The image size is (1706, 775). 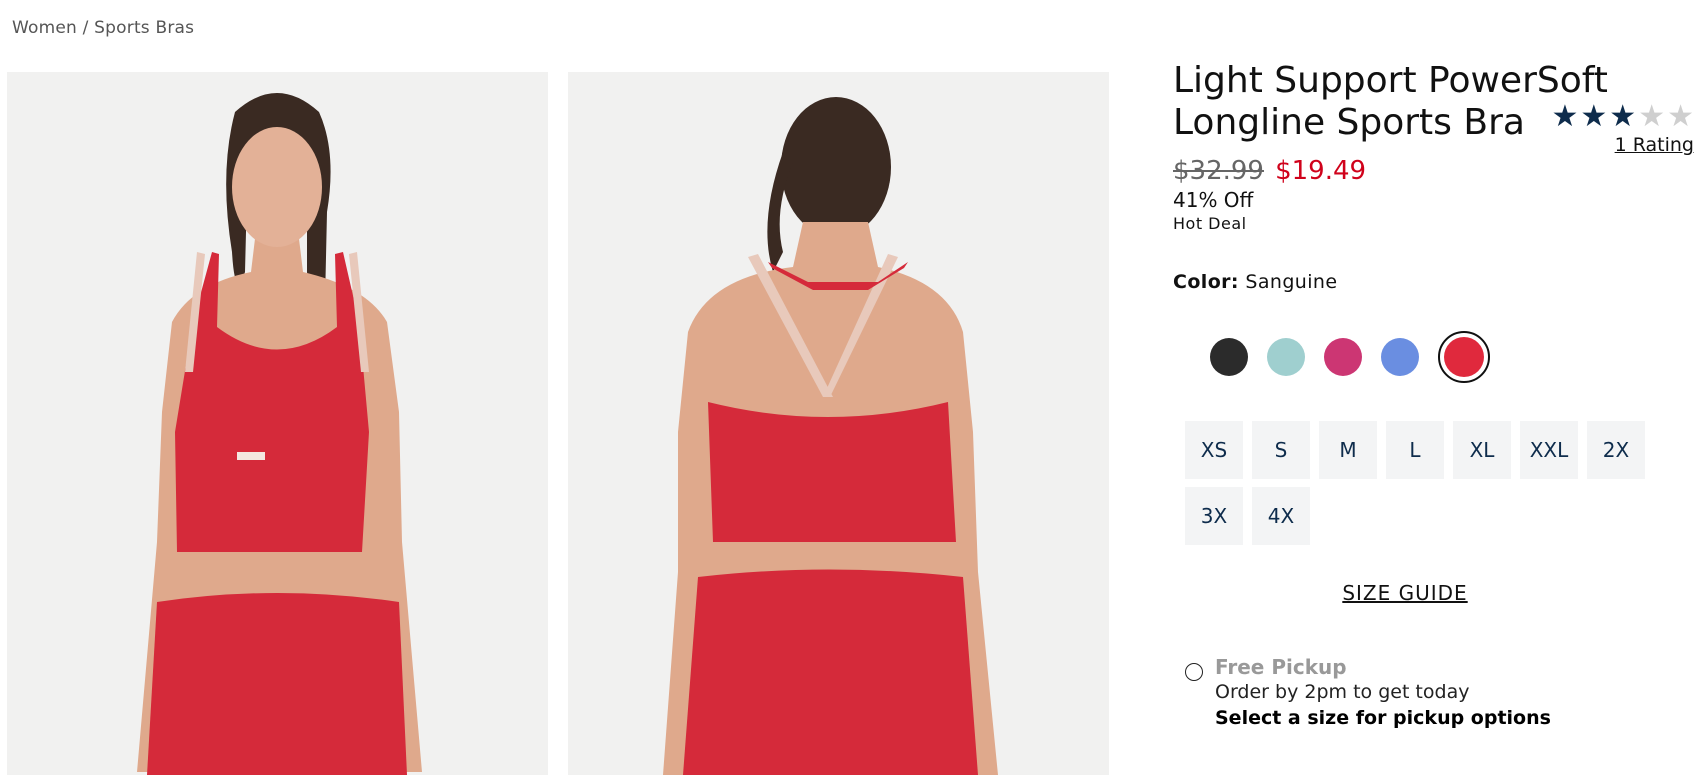 I want to click on discount-label: 41% Off, so click(x=1213, y=200).